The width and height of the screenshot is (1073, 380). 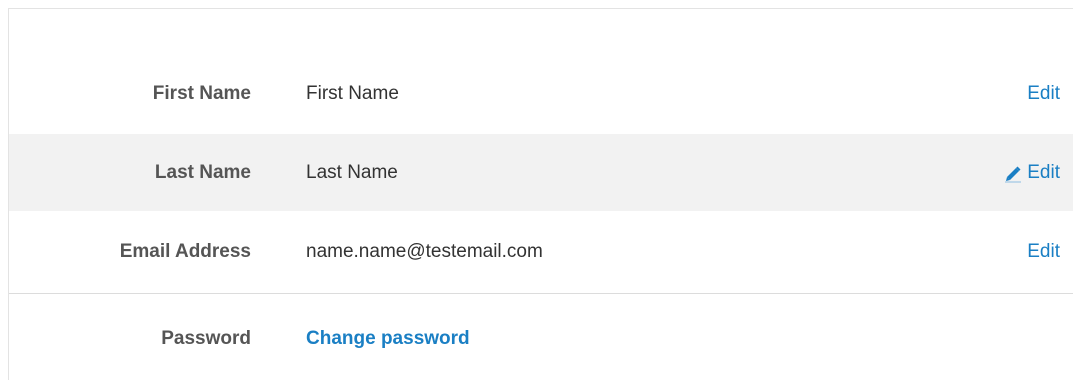 What do you see at coordinates (388, 339) in the screenshot?
I see `change-password-link: Change password` at bounding box center [388, 339].